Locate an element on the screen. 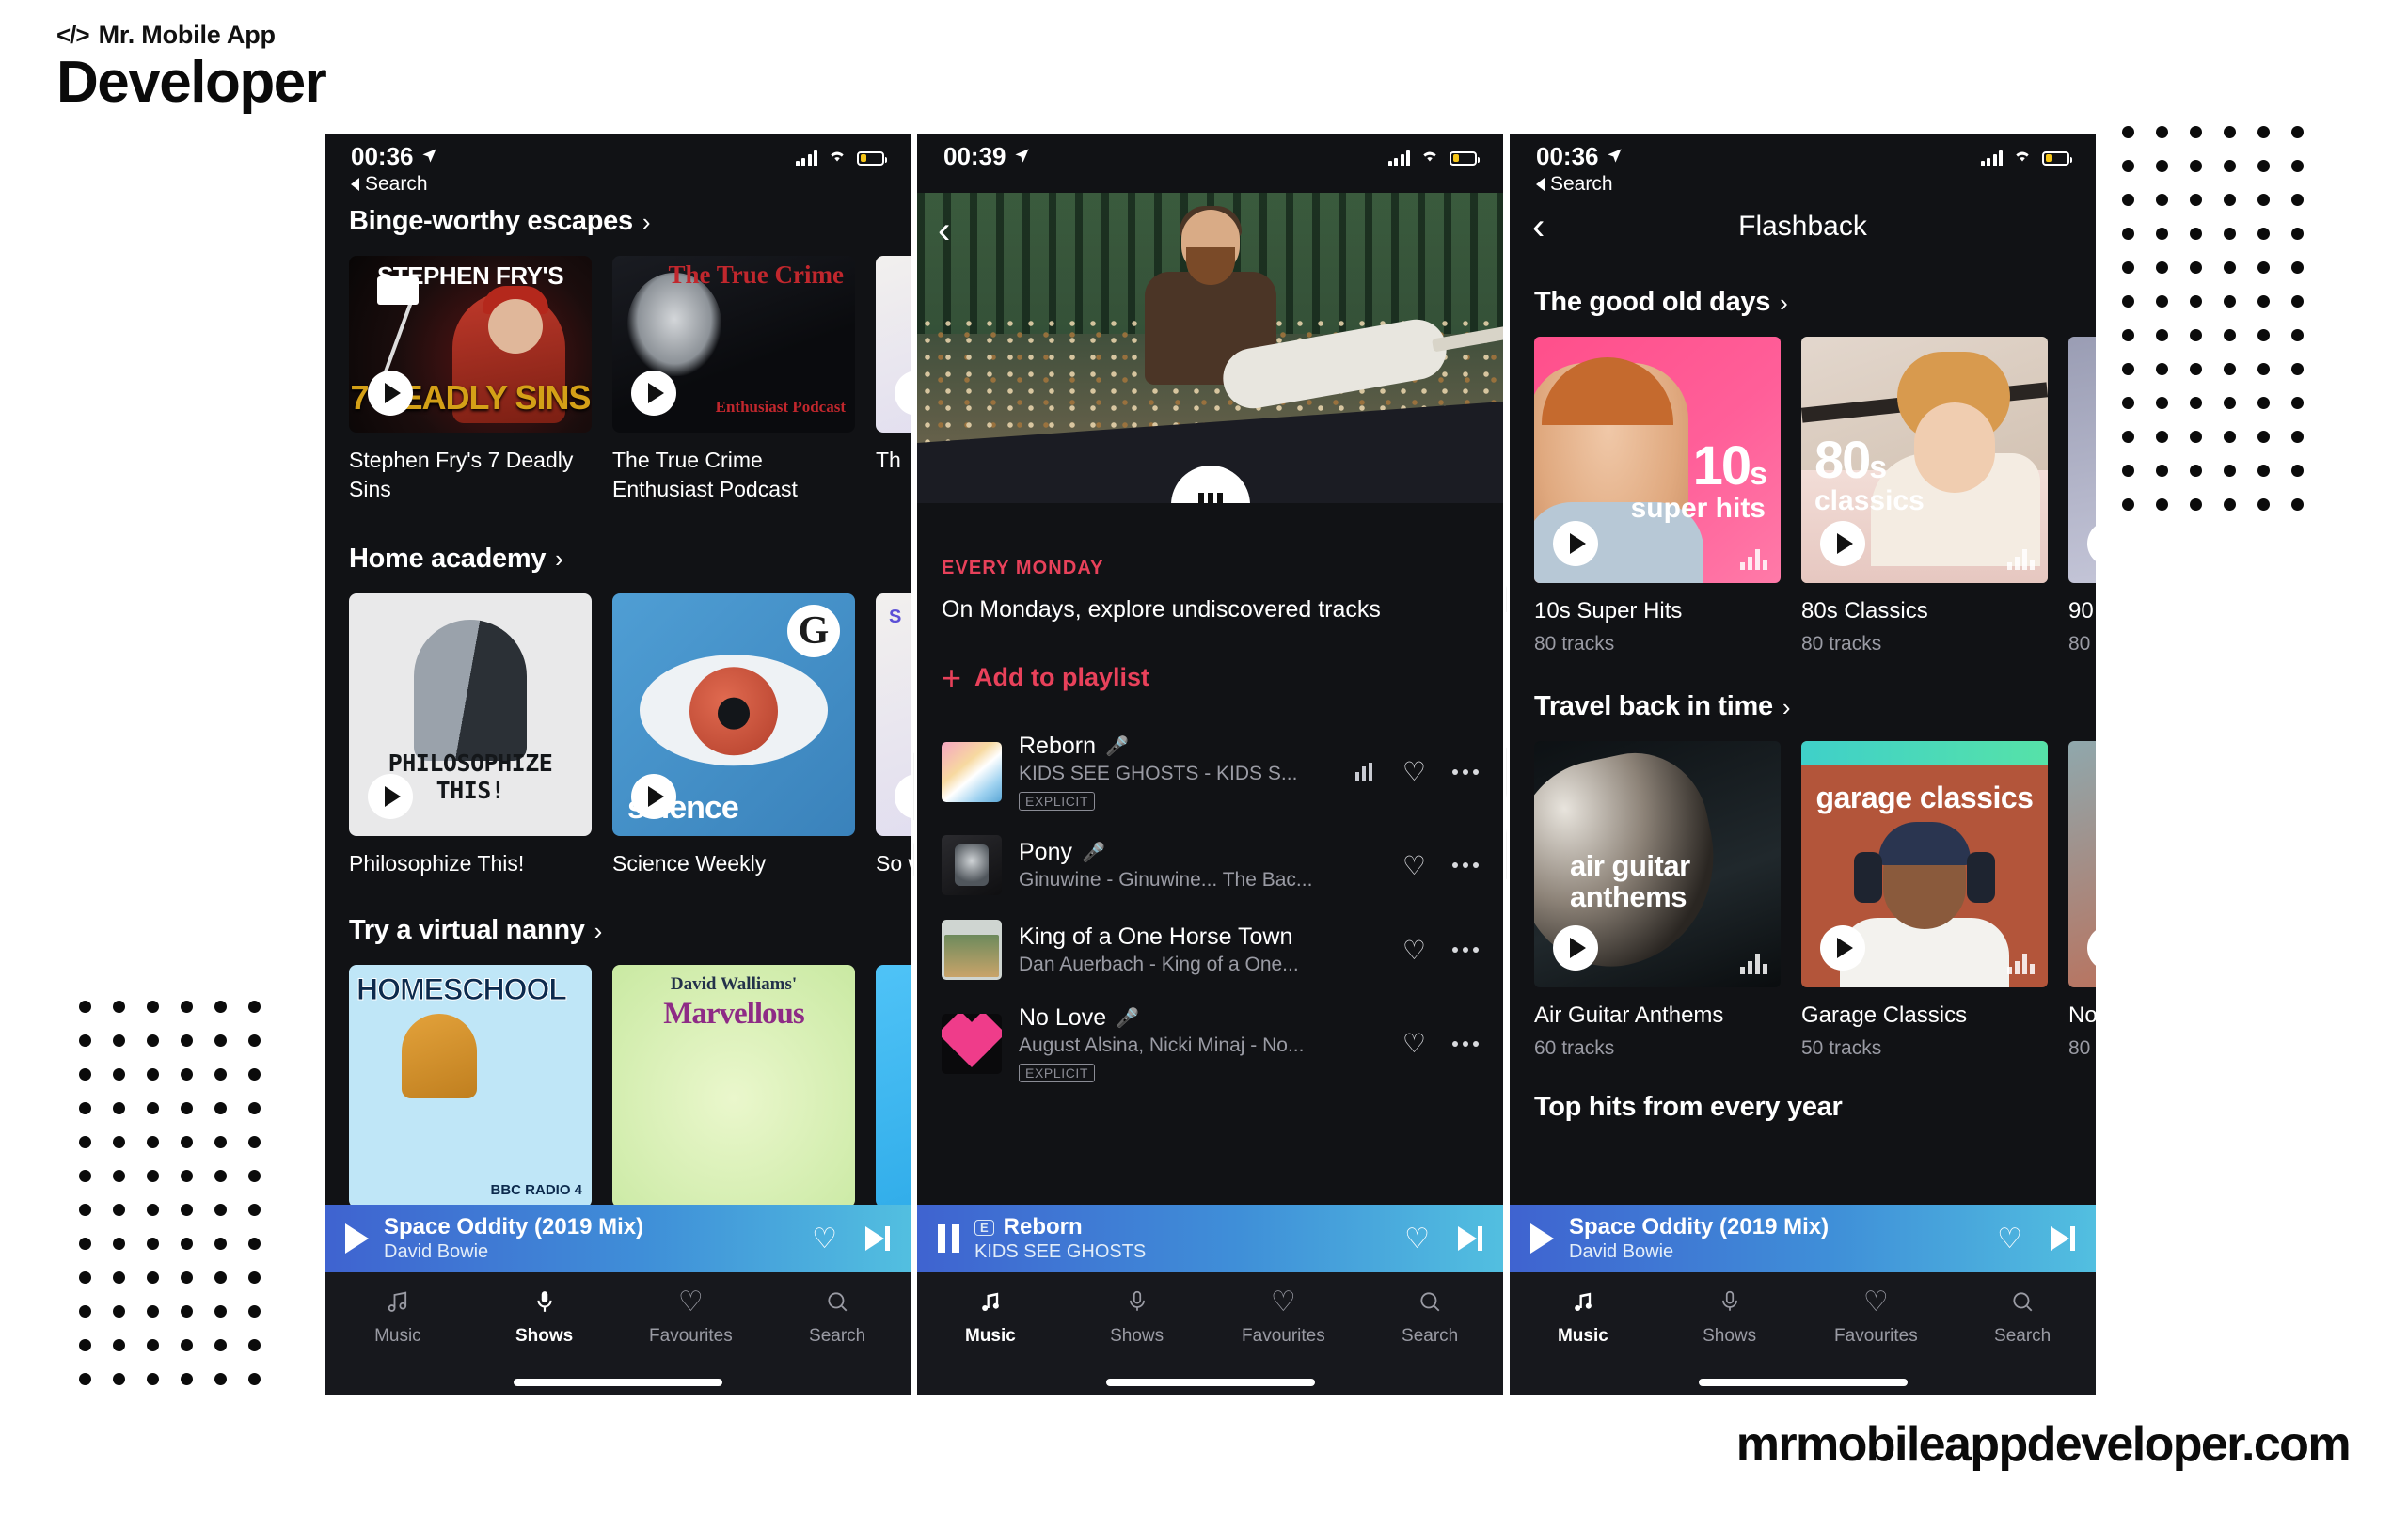 The height and width of the screenshot is (1531, 2408). section-header-travel-back: Travel back in time › is located at coordinates (1803, 706).